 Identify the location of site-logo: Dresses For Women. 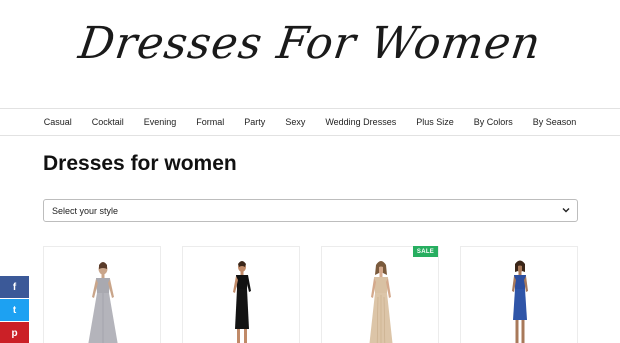
(310, 43).